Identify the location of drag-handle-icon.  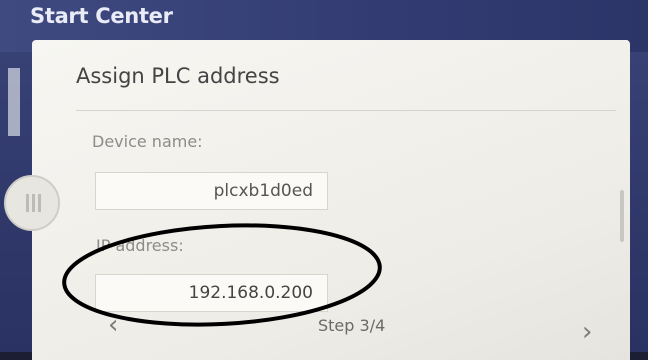
(32, 203).